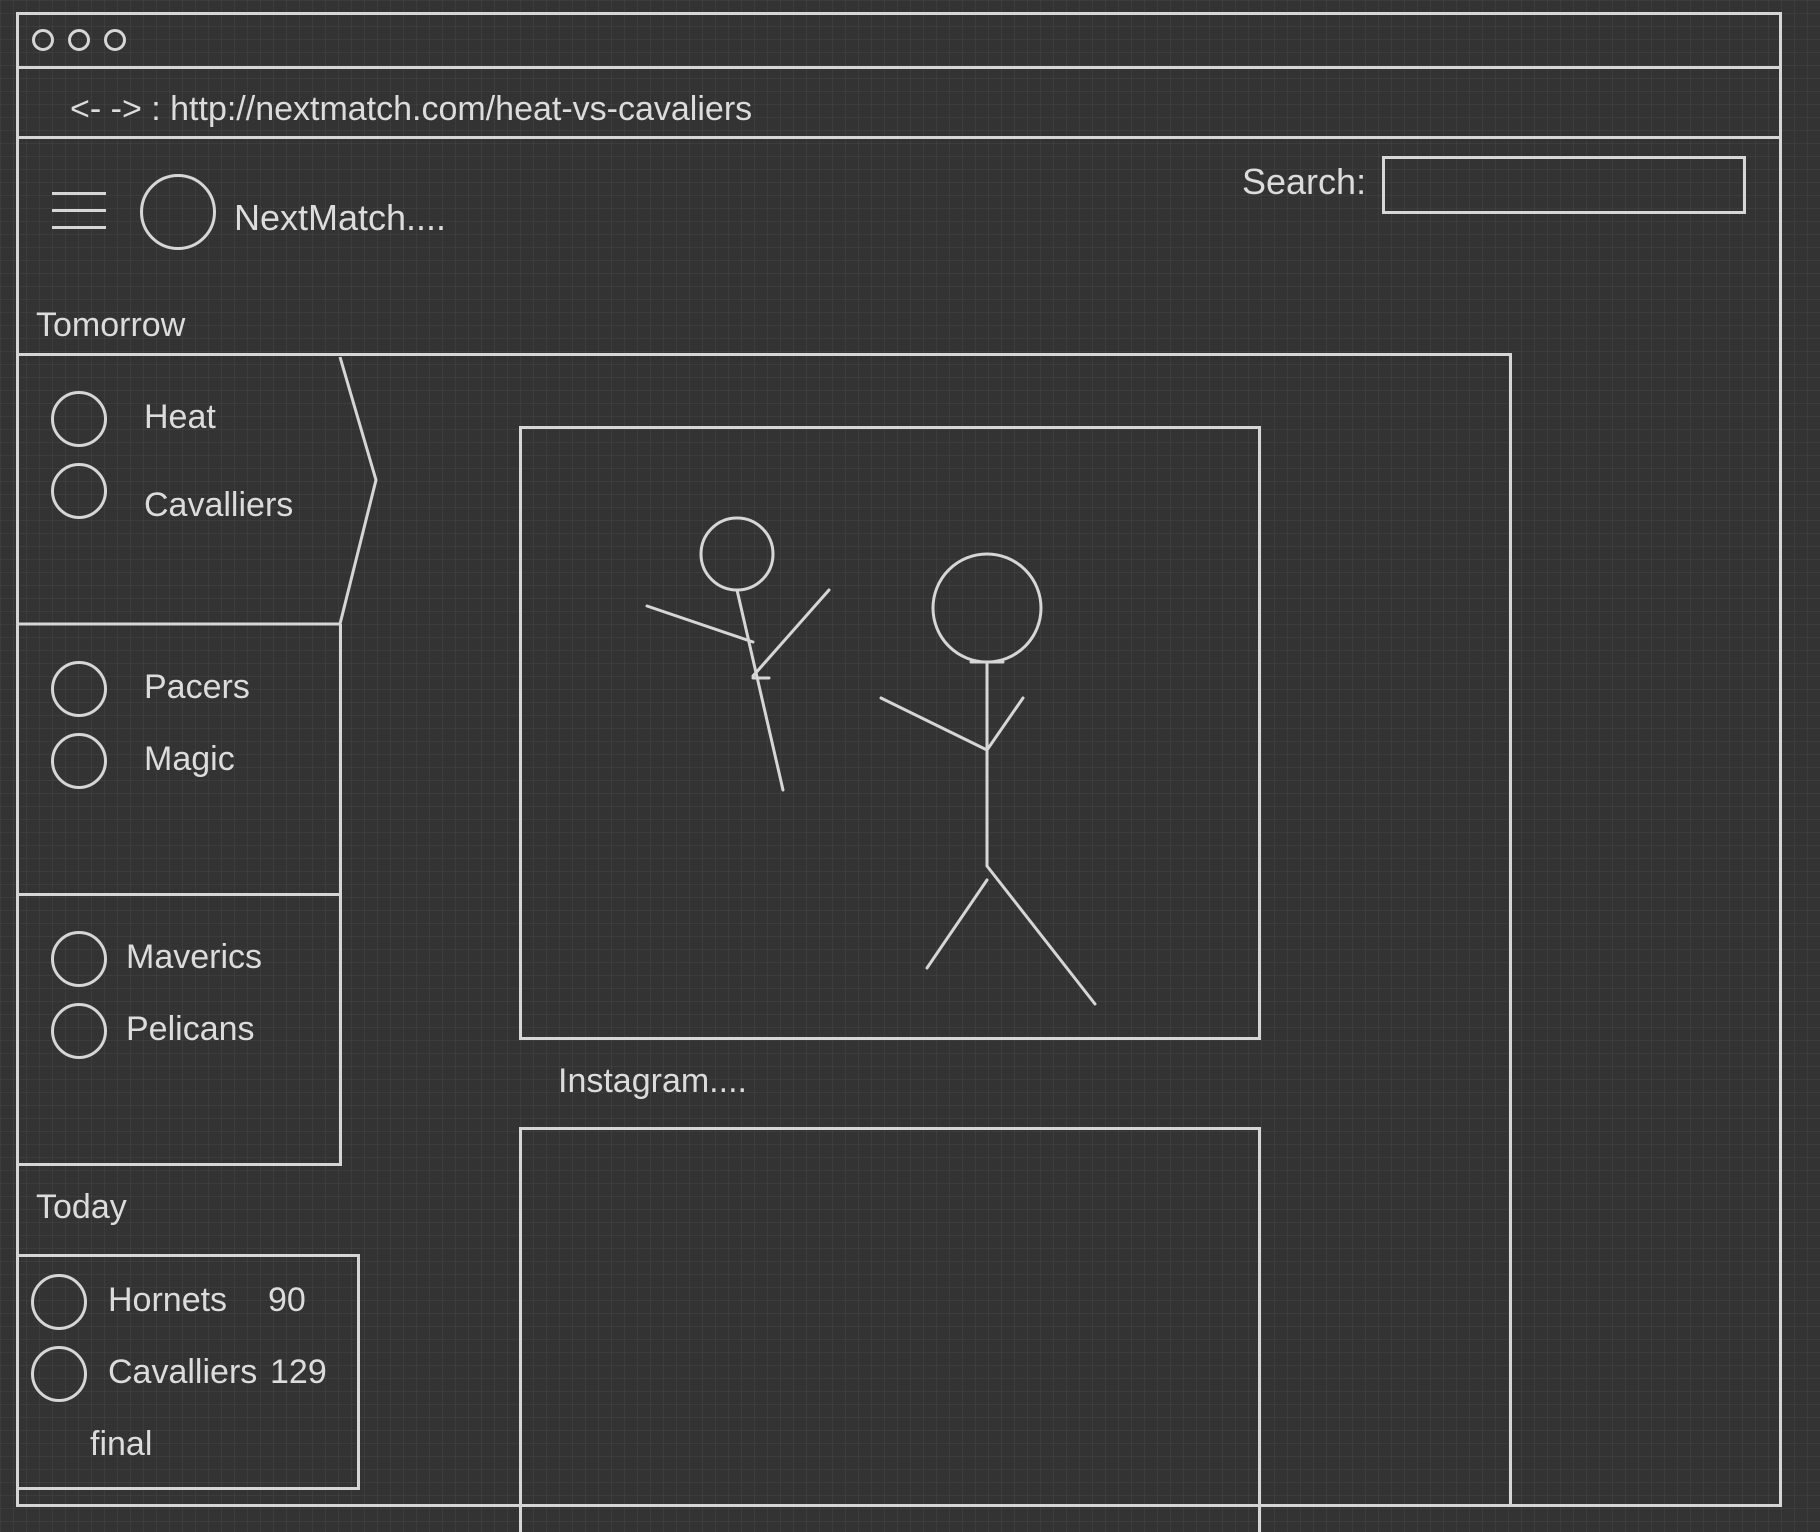 Image resolution: width=1820 pixels, height=1532 pixels. I want to click on window-maximize-dot-icon, so click(115, 40).